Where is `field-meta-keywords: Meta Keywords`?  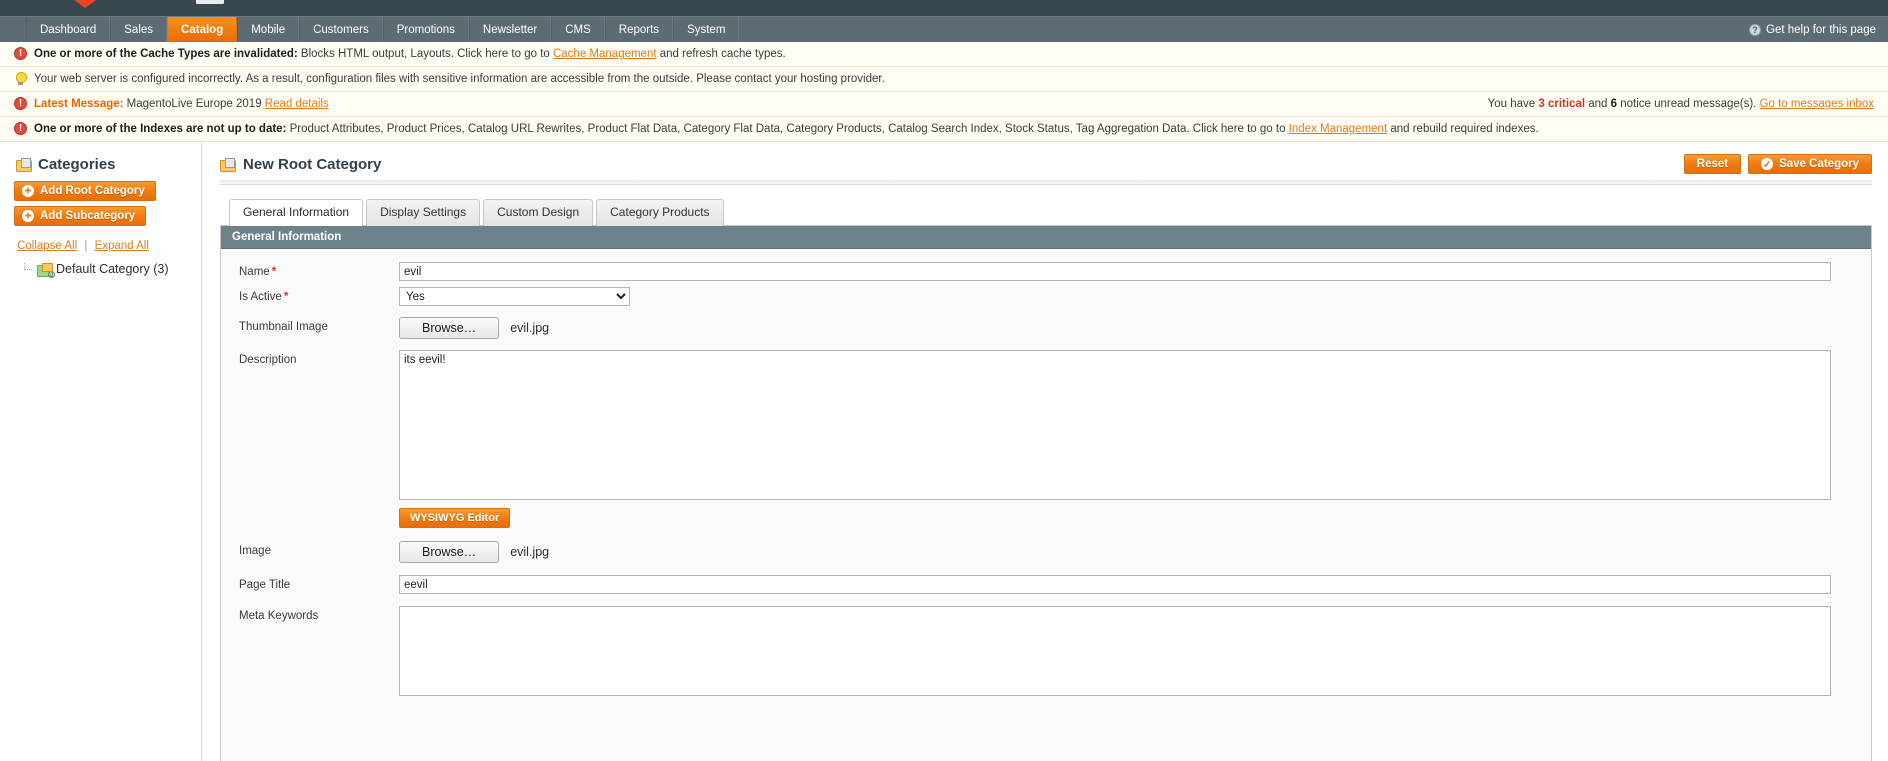 field-meta-keywords: Meta Keywords is located at coordinates (1046, 649).